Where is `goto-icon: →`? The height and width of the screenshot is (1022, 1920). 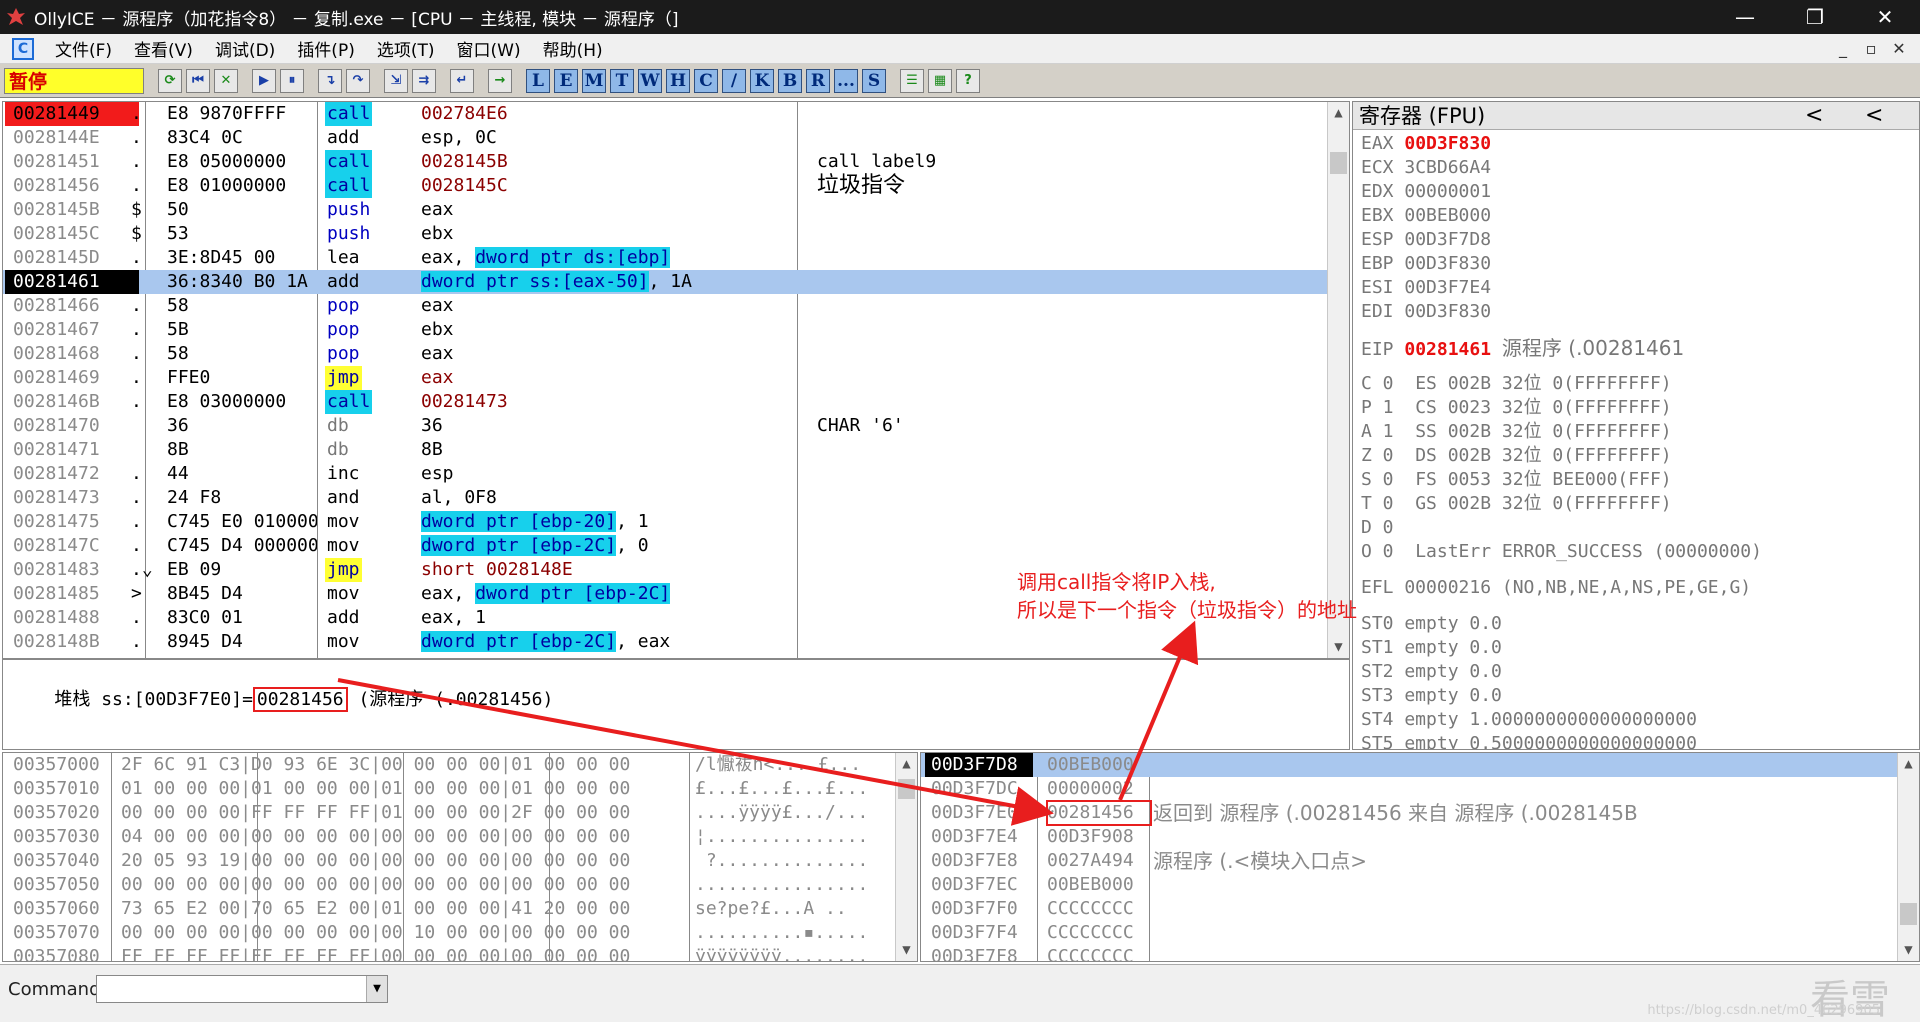 goto-icon: → is located at coordinates (500, 80).